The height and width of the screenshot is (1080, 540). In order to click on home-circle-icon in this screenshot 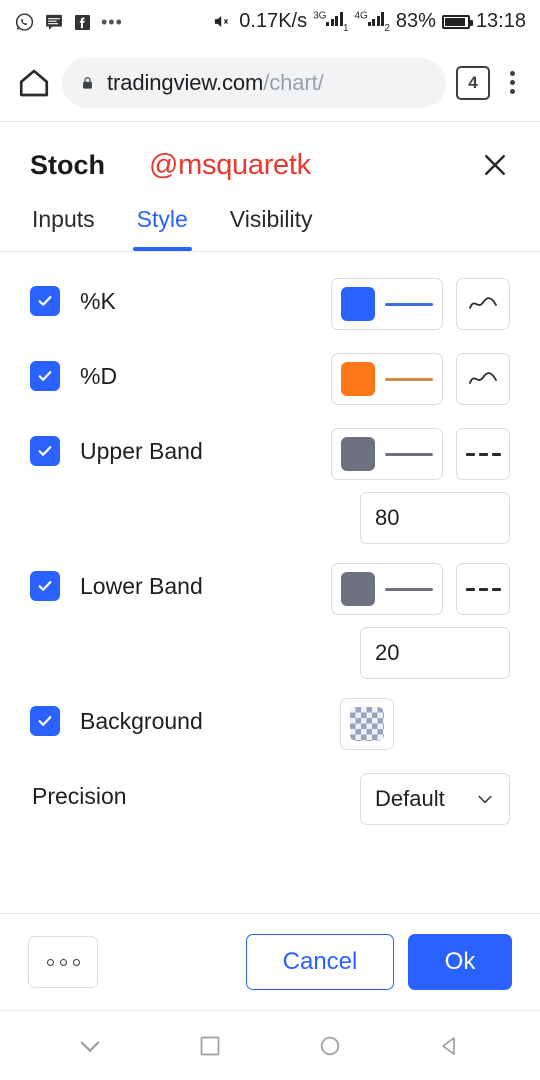, I will do `click(330, 1045)`.